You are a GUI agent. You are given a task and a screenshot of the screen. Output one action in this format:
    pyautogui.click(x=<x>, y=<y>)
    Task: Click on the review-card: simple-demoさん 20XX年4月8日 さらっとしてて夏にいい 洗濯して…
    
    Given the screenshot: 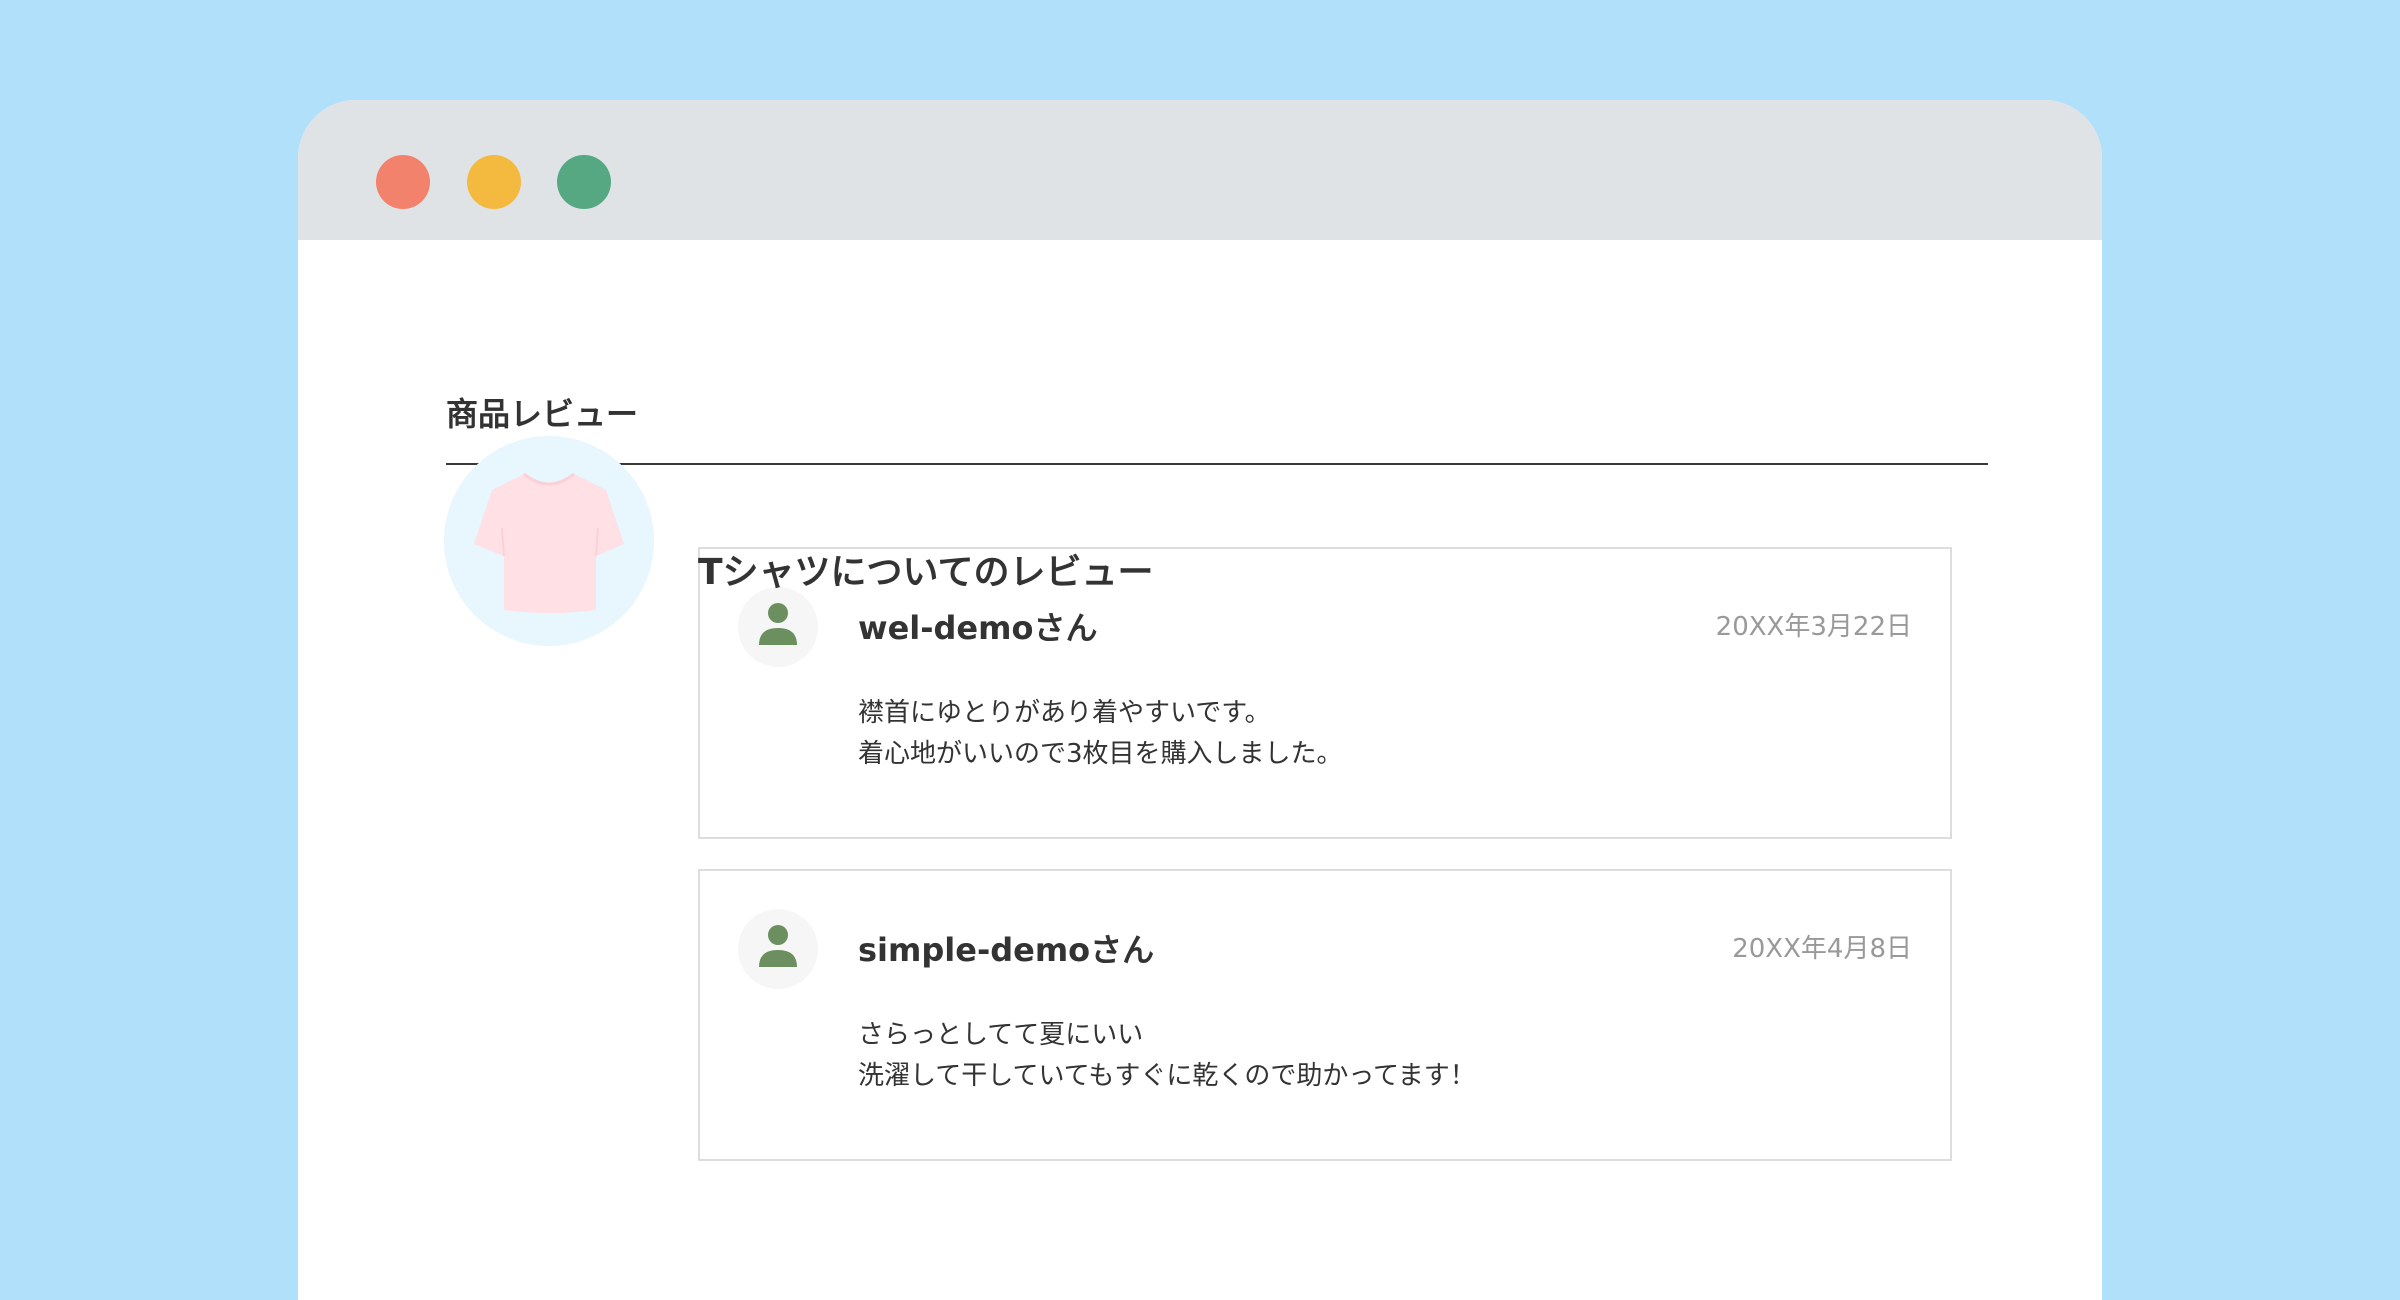 What is the action you would take?
    pyautogui.click(x=1325, y=1015)
    